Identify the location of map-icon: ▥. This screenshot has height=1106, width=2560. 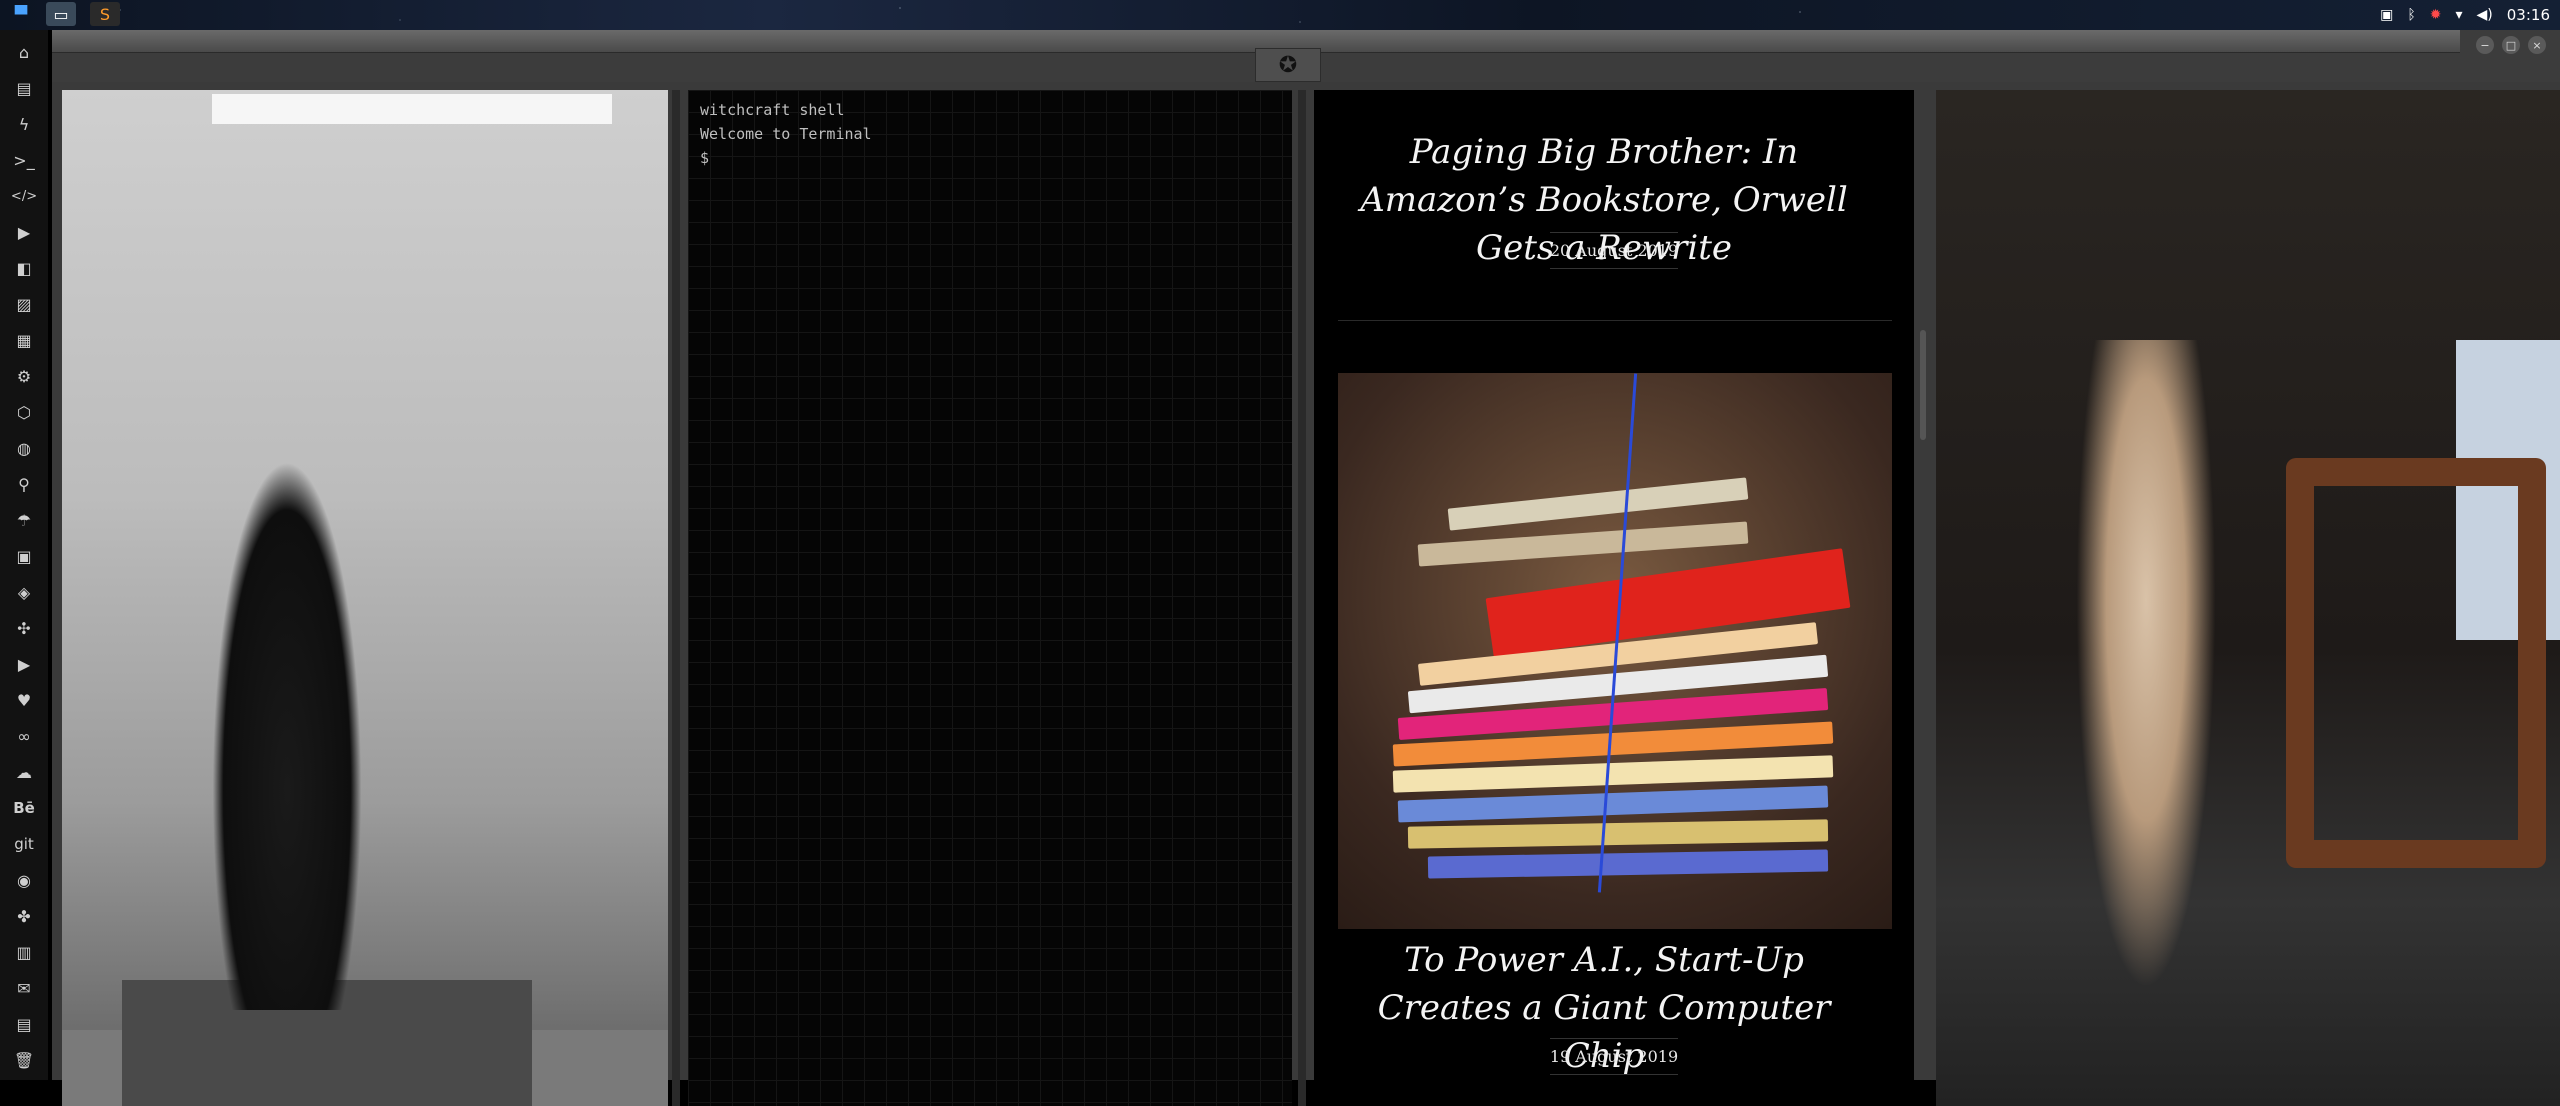
(24, 952).